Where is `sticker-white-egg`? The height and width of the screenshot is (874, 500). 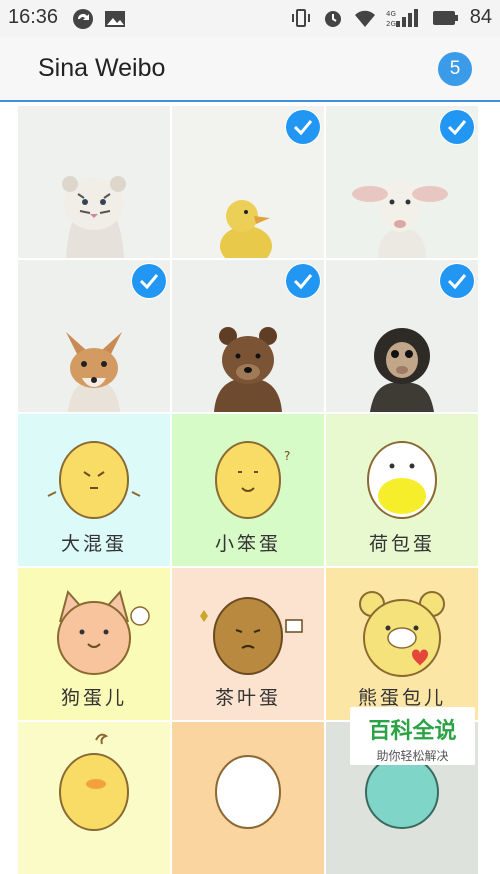 sticker-white-egg is located at coordinates (248, 798).